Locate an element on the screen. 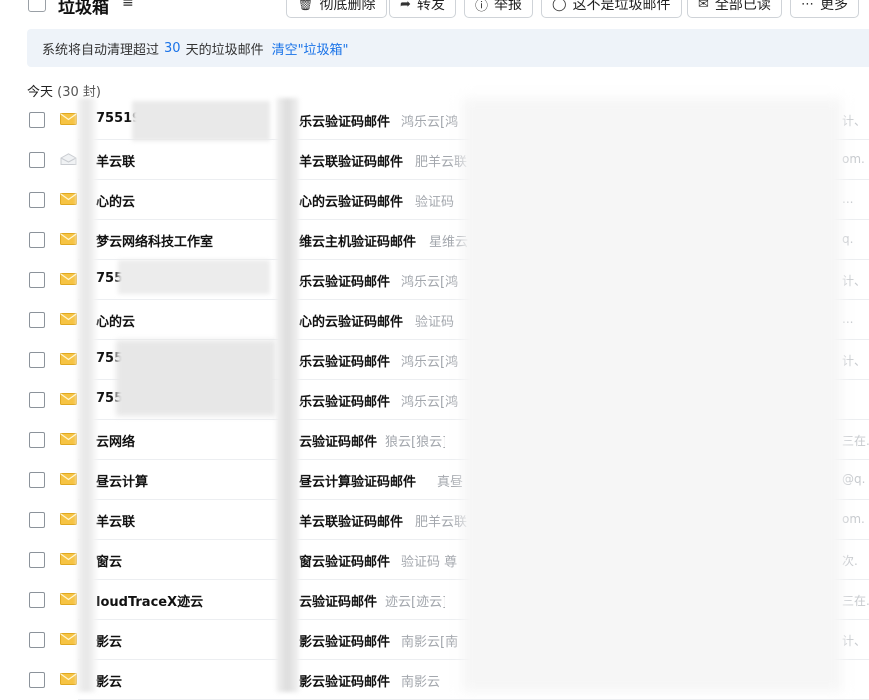  email-row: 755 乐云验证码邮件 鸿乐云[鸿 is located at coordinates (434, 400).